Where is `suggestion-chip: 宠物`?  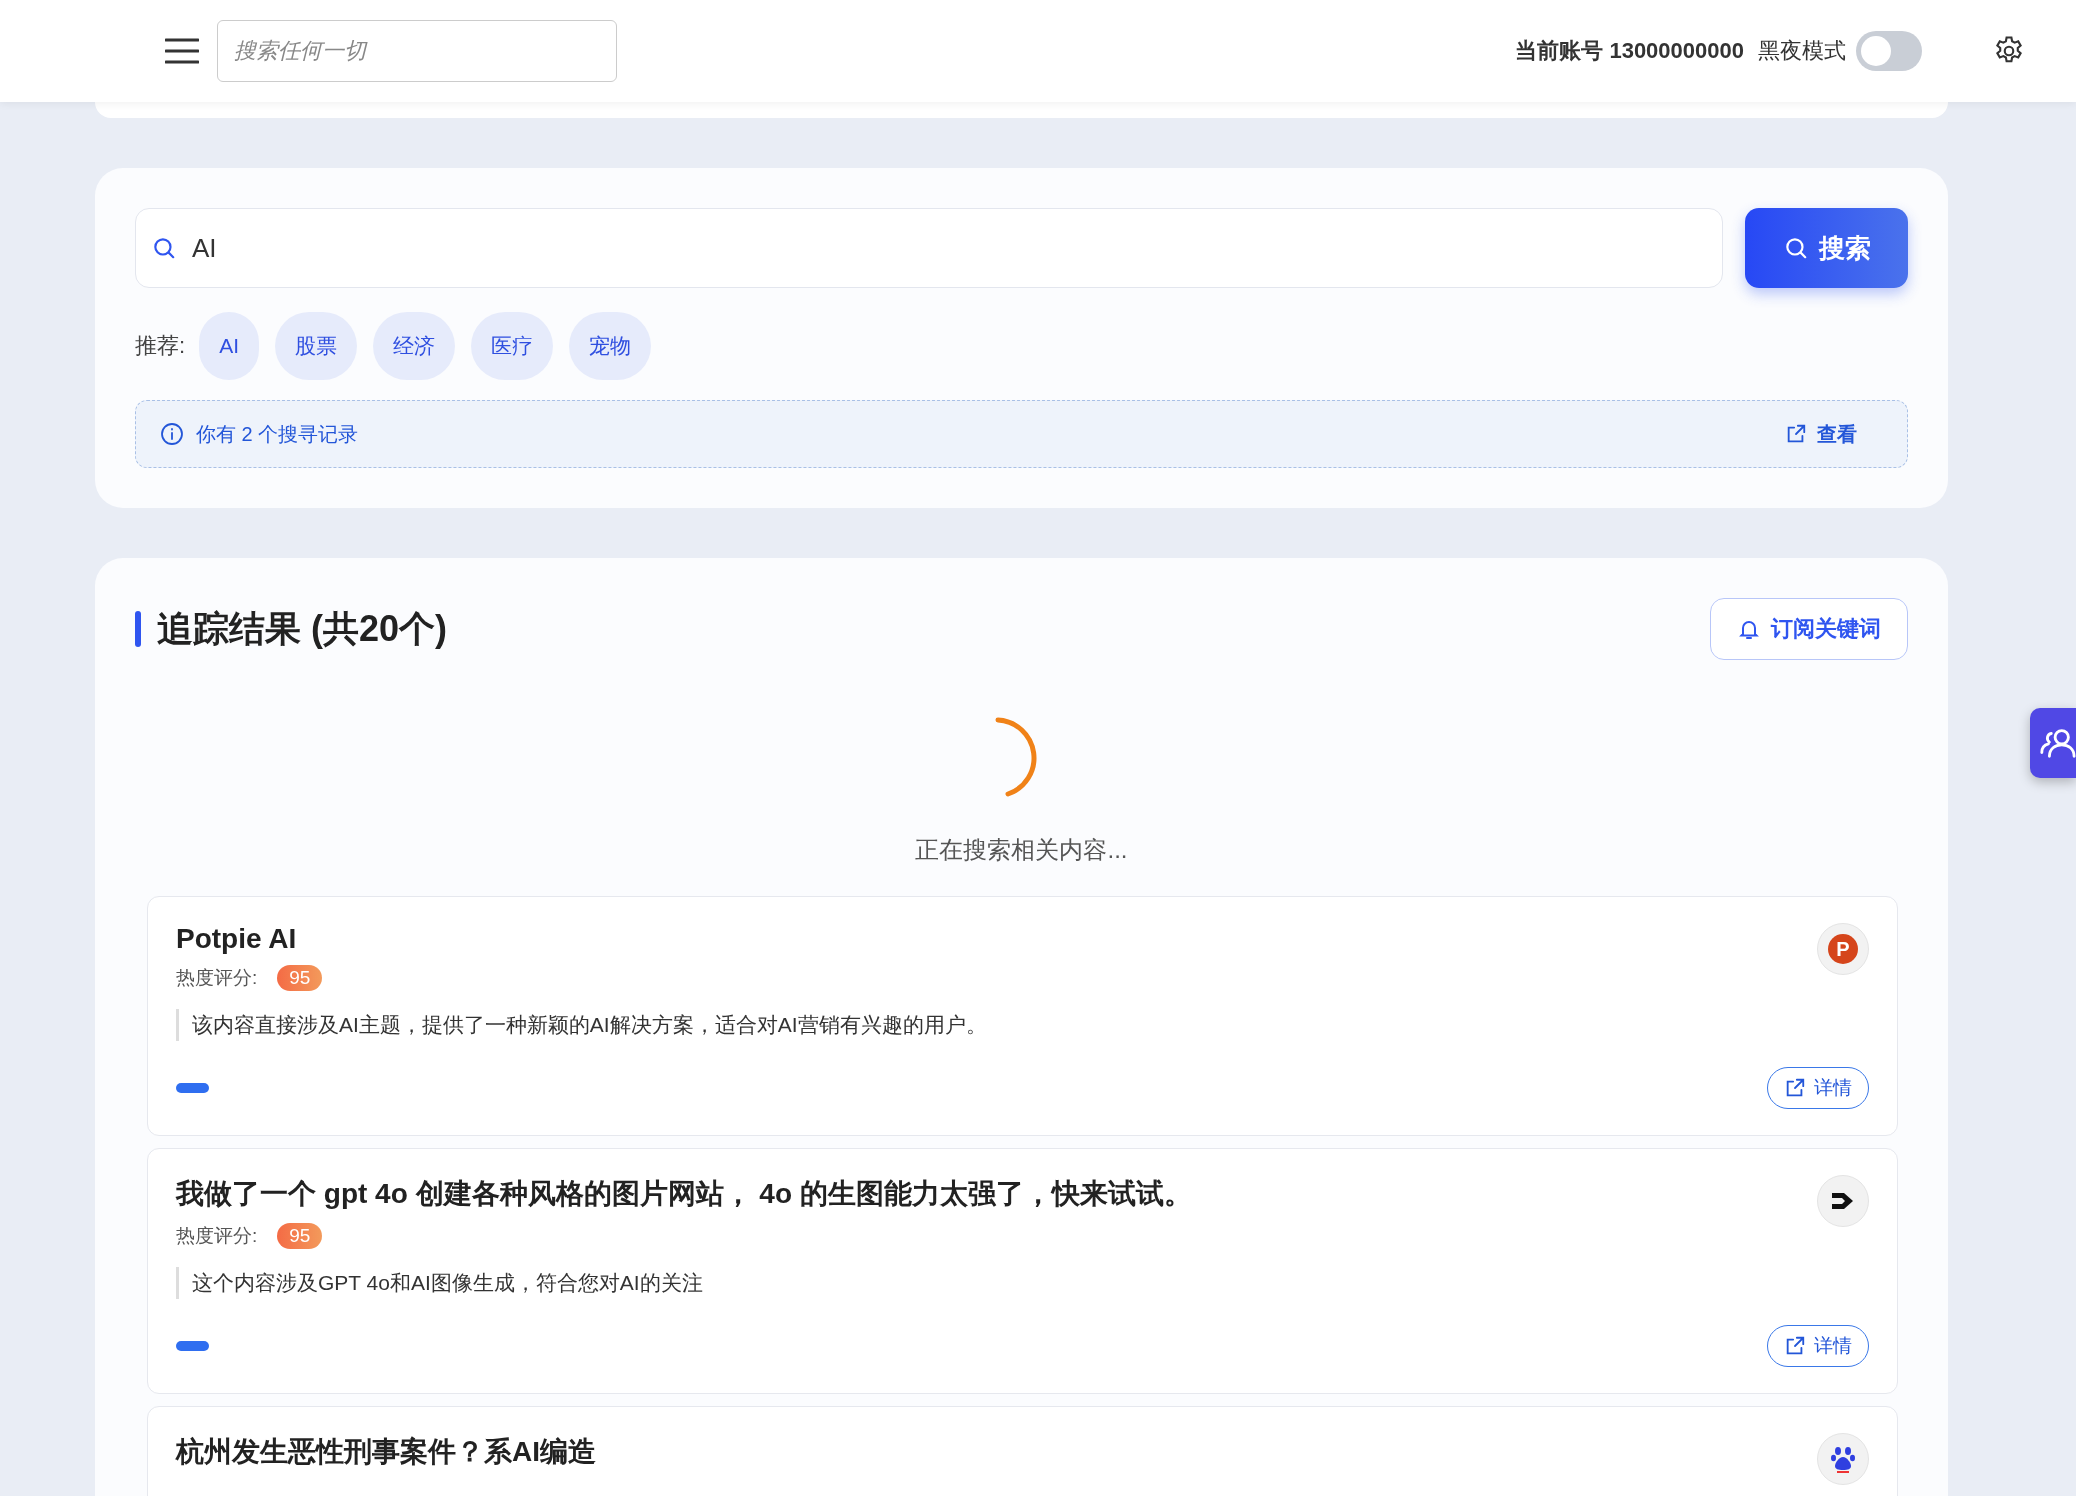 suggestion-chip: 宠物 is located at coordinates (609, 346).